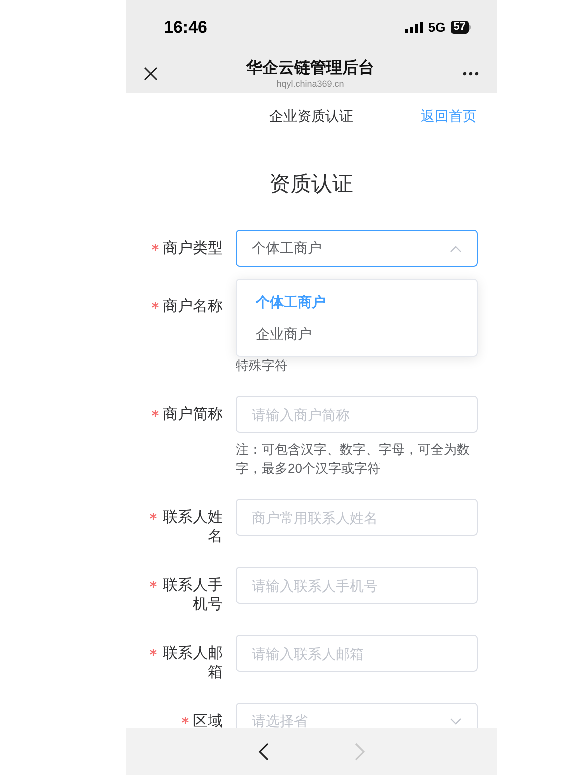 This screenshot has height=775, width=586. I want to click on field-label: 联系人邮箱, so click(192, 663).